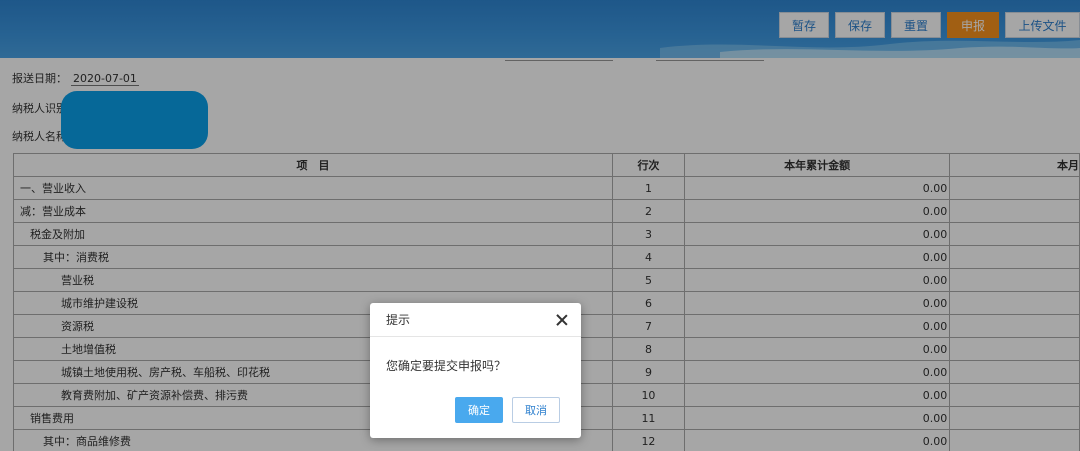 This screenshot has height=451, width=1080. What do you see at coordinates (507, 410) in the screenshot?
I see `dialog-footer: 确定 取消` at bounding box center [507, 410].